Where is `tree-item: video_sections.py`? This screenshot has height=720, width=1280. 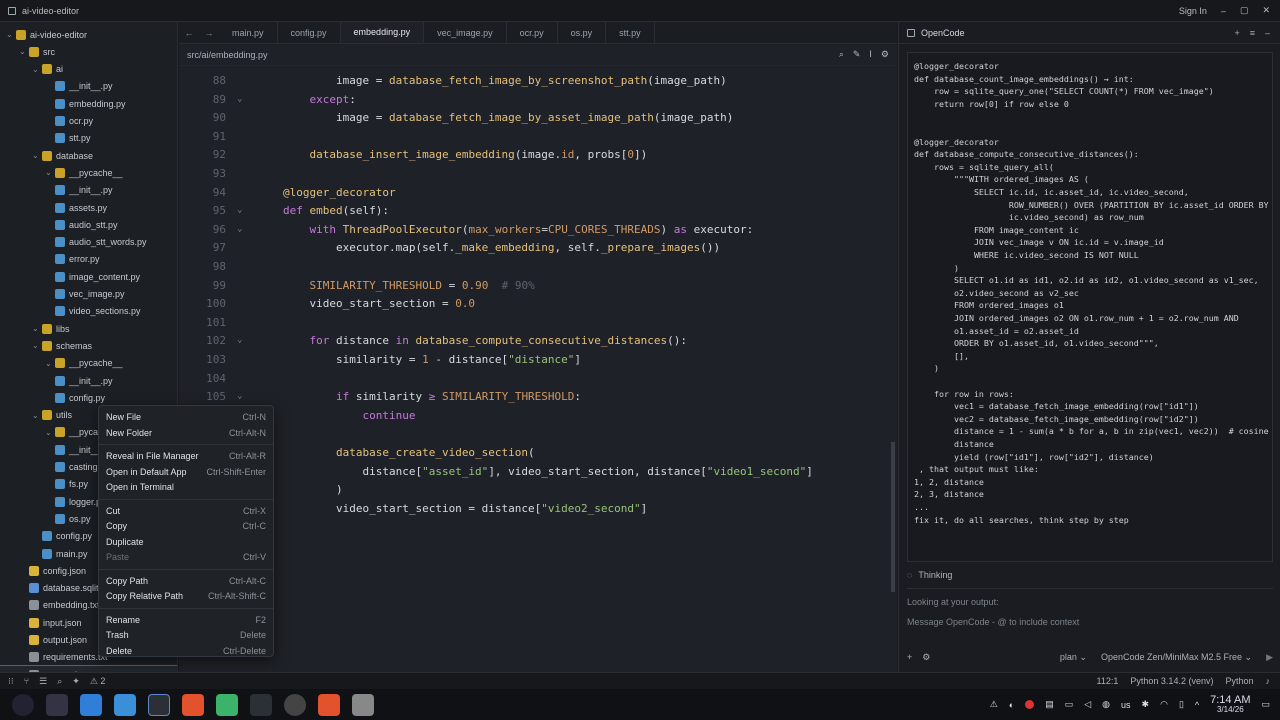
tree-item: video_sections.py is located at coordinates (88, 311).